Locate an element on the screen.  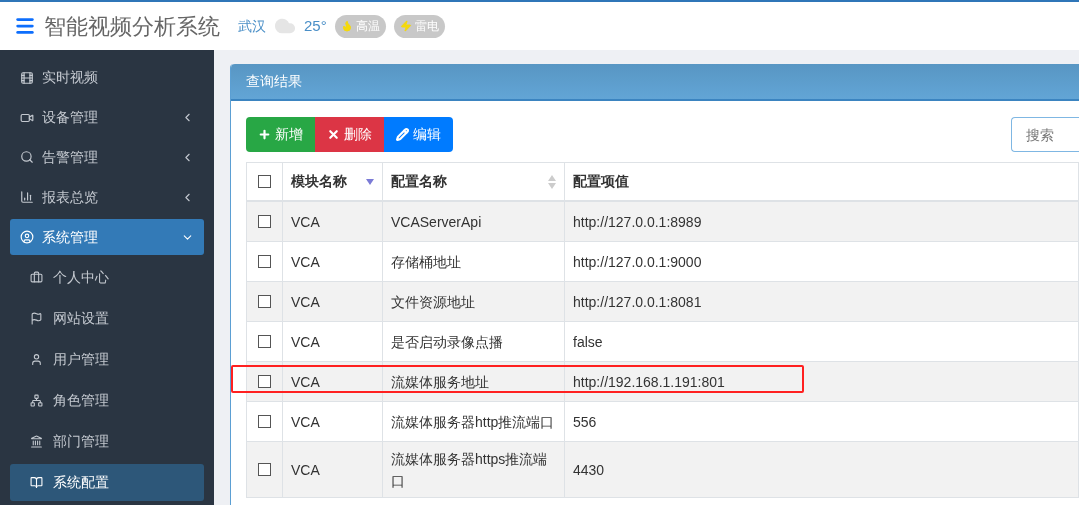
table-cell: 存储桶地址 is located at coordinates (474, 261).